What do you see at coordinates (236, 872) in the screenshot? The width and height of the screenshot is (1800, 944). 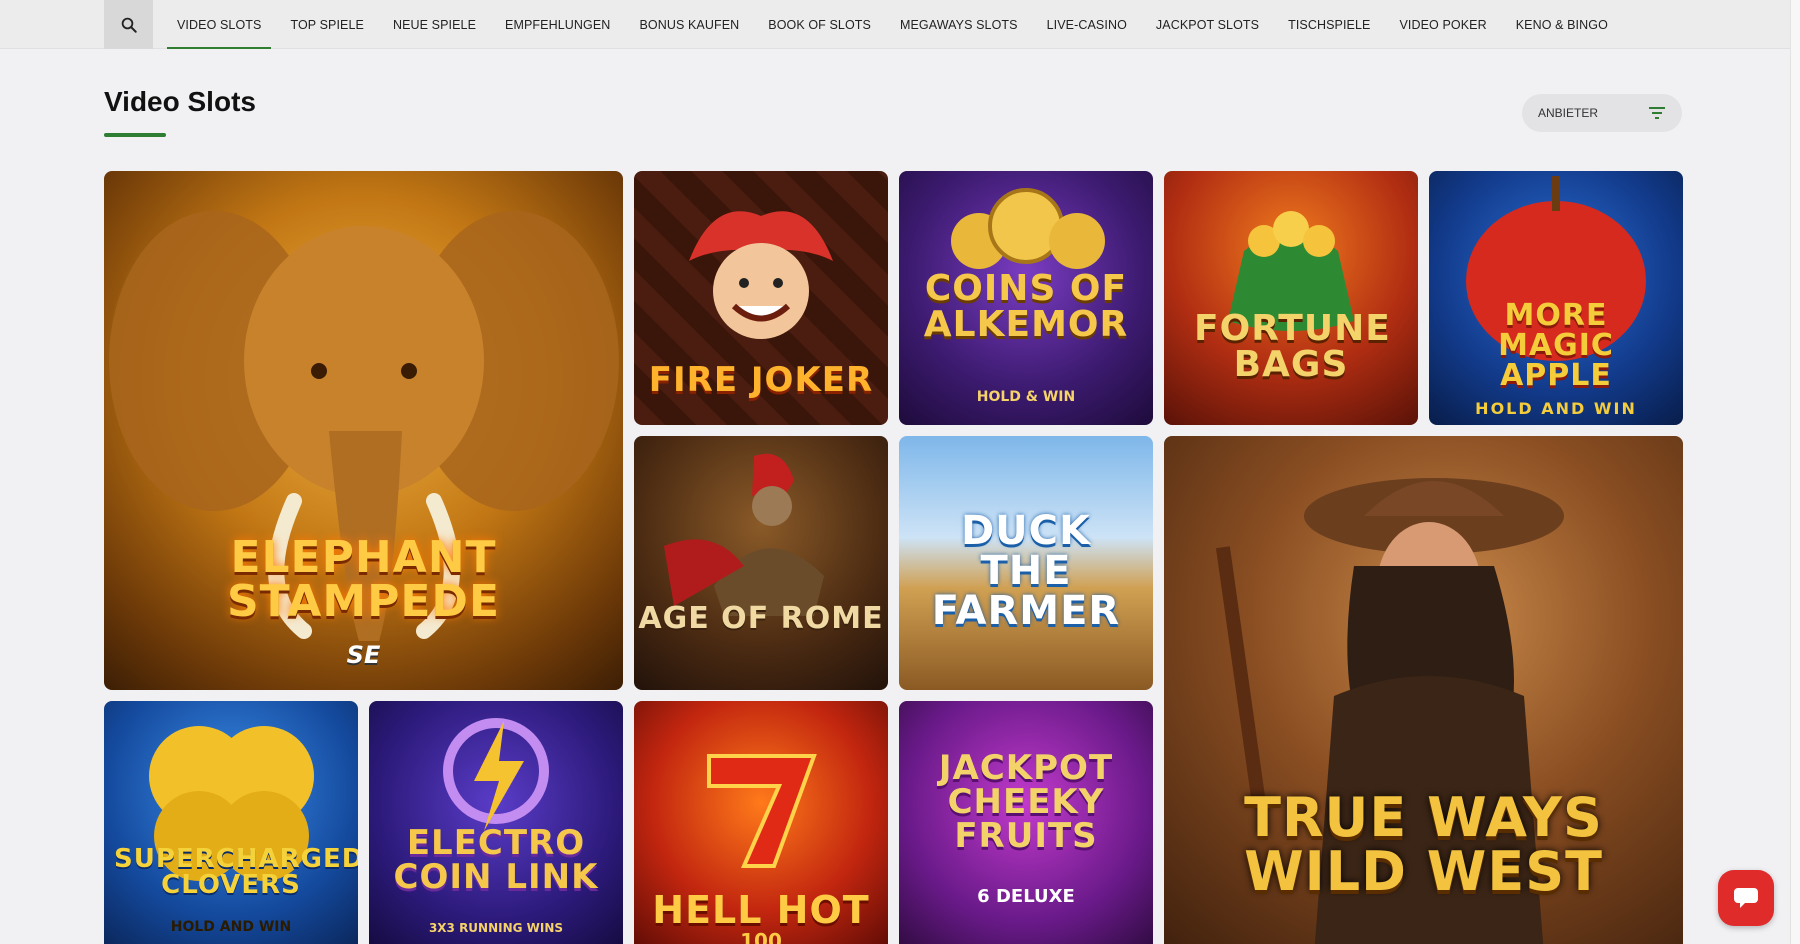 I see `game-title: SUPERCHARGED CLOVERS` at bounding box center [236, 872].